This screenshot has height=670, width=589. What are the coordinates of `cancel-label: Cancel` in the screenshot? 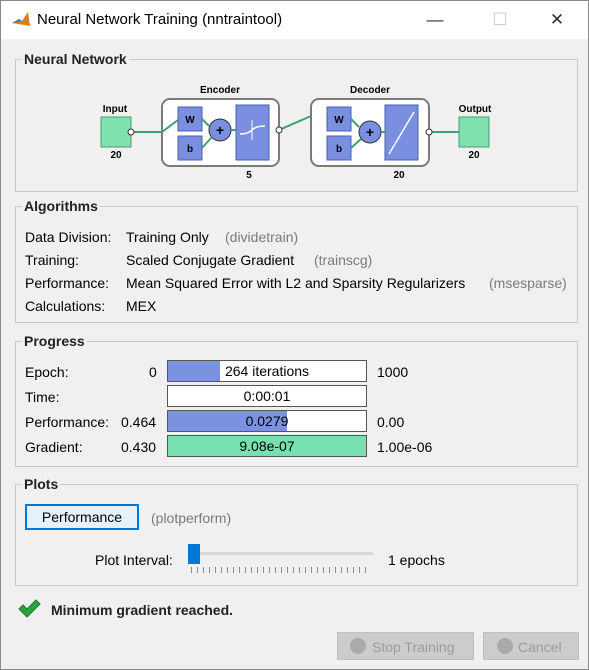 It's located at (540, 647).